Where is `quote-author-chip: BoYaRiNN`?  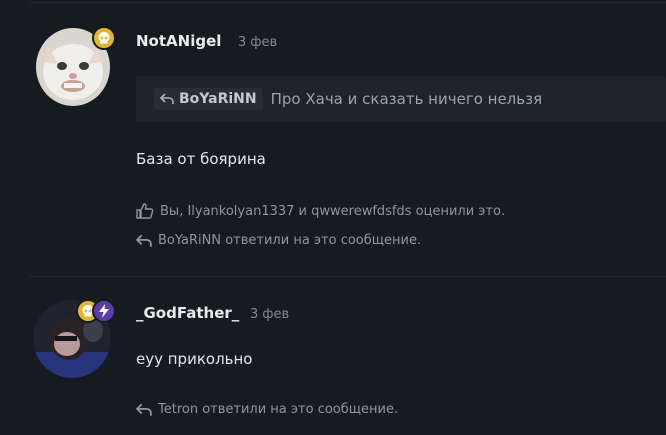 quote-author-chip: BoYaRiNN is located at coordinates (208, 99).